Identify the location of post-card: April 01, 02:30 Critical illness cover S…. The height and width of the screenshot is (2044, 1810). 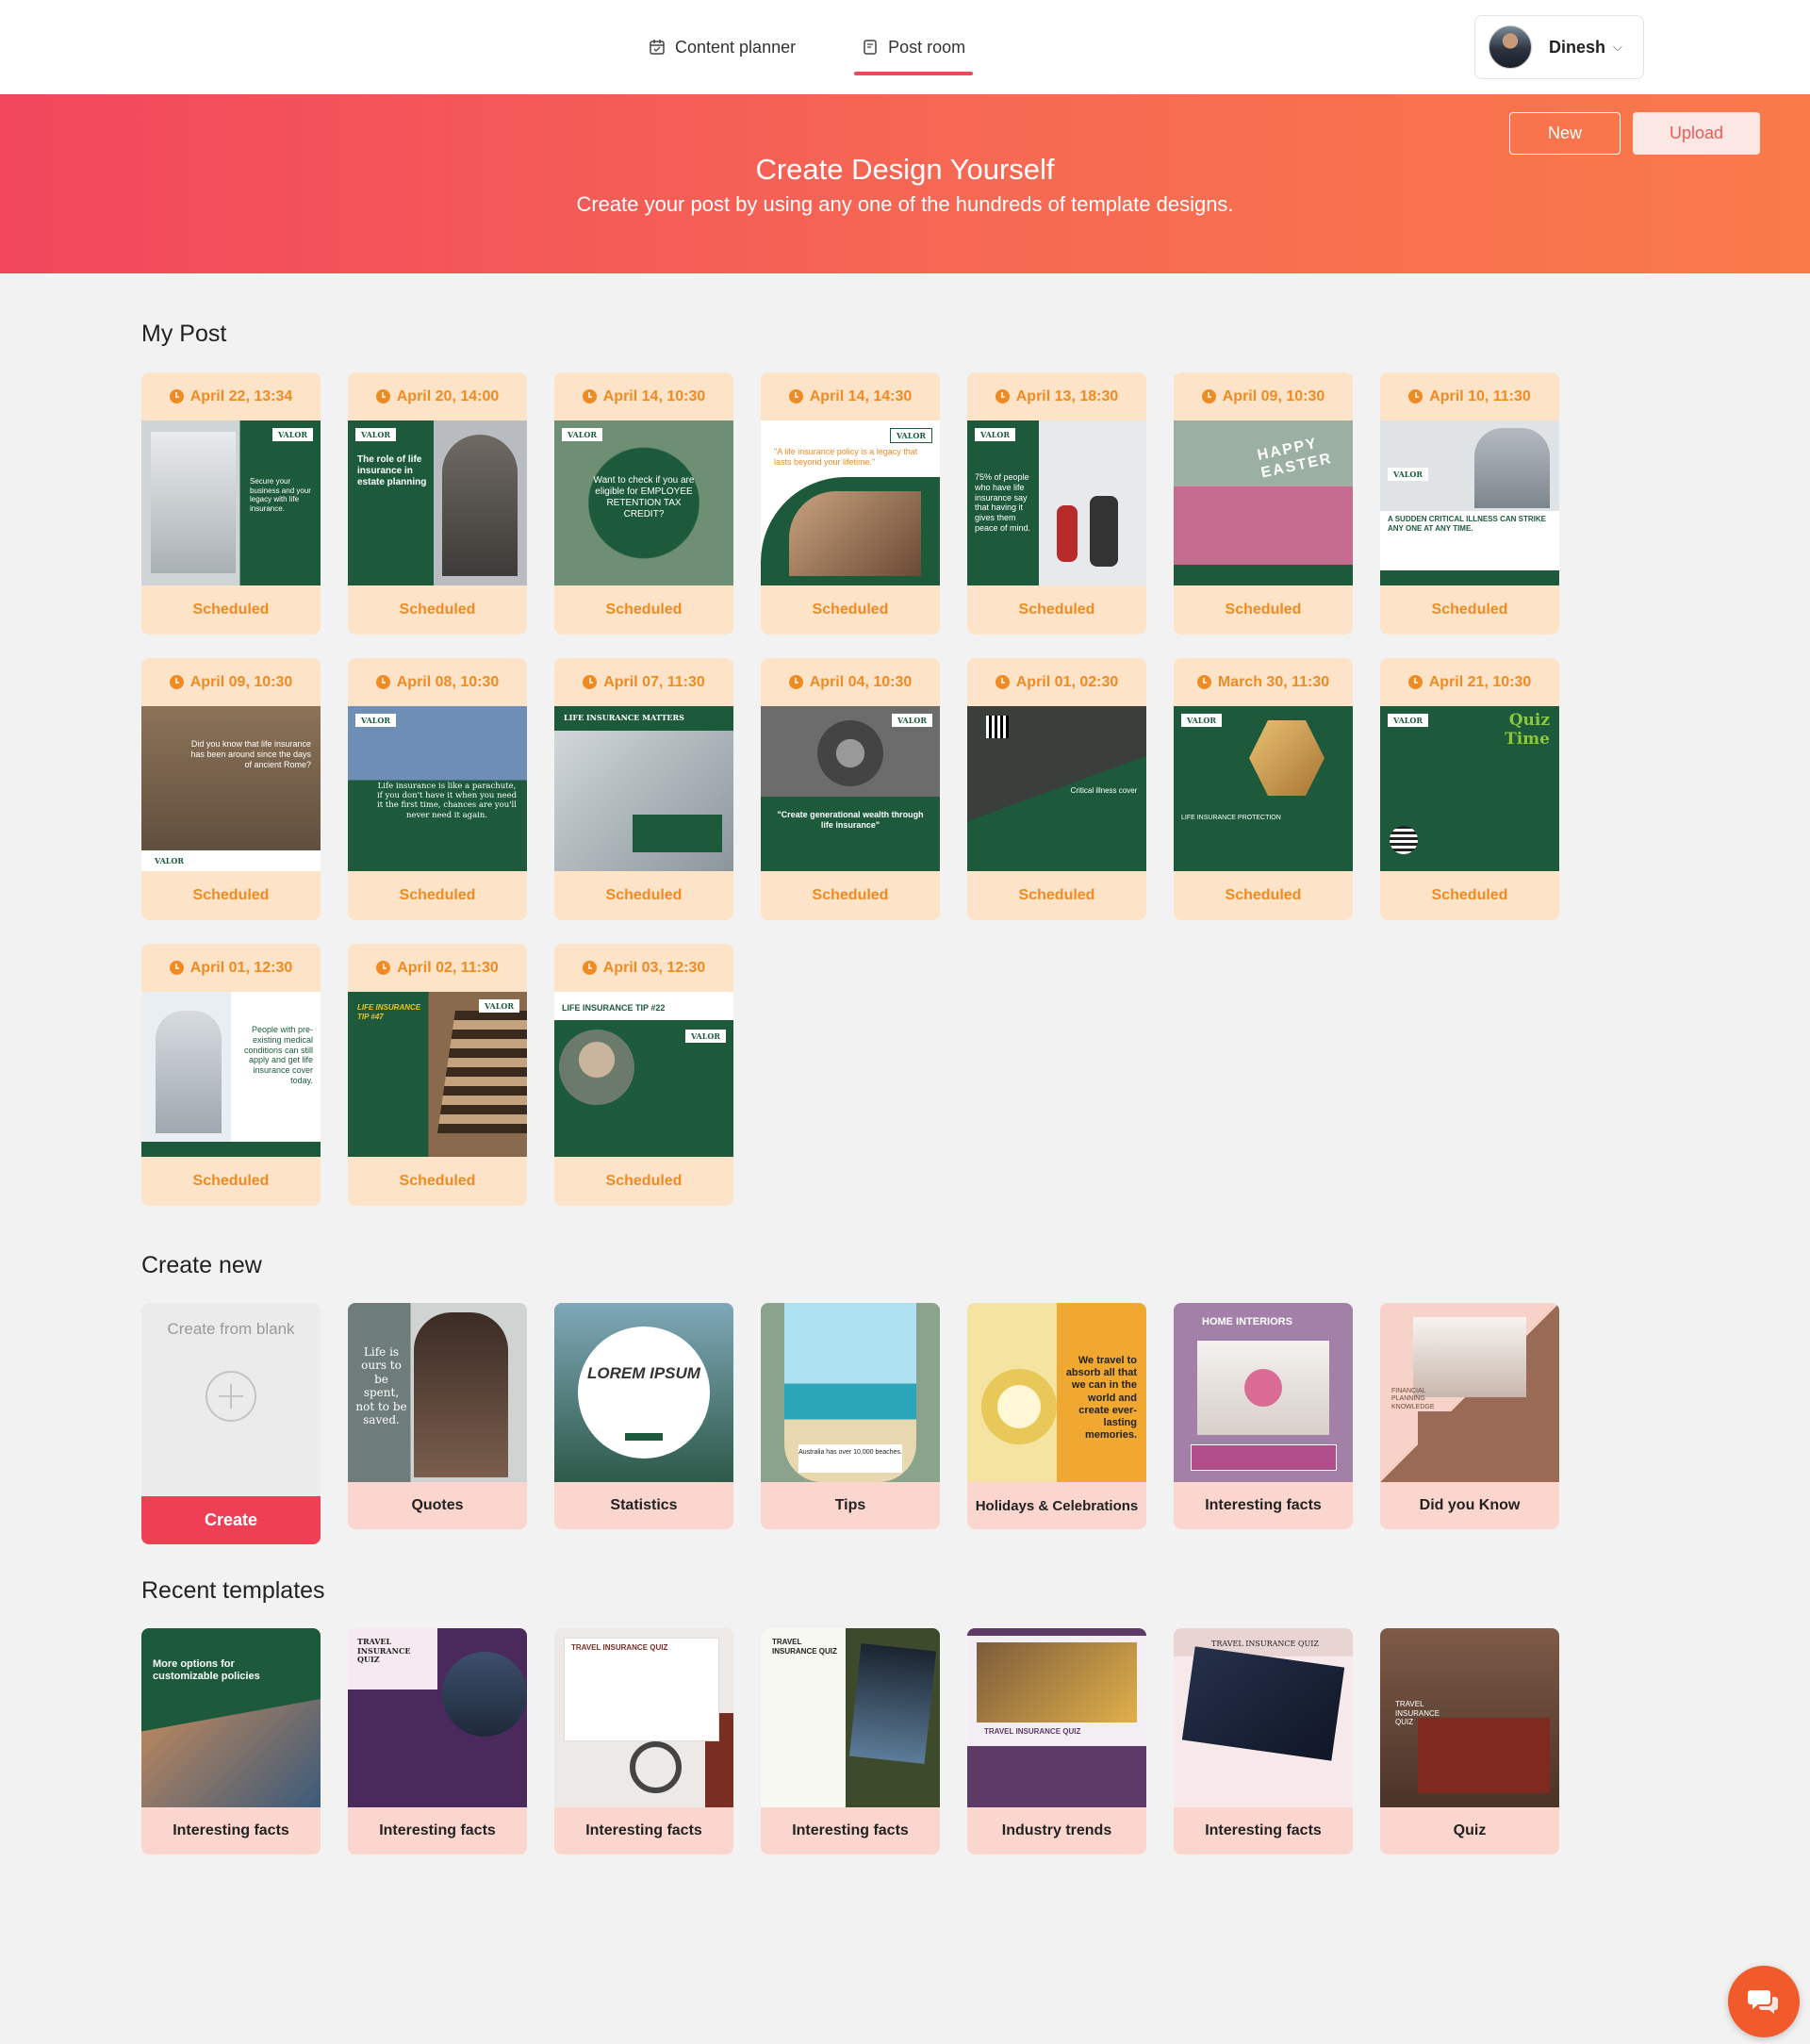
(1056, 789).